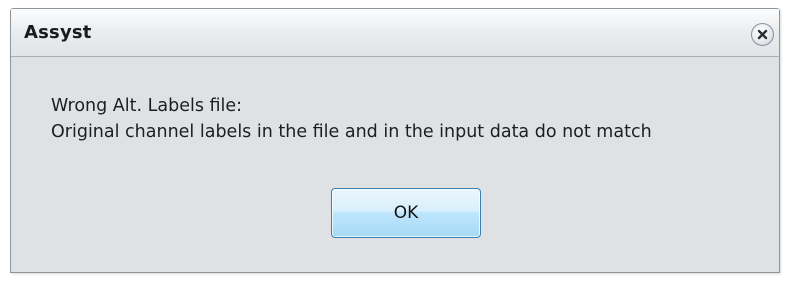 The height and width of the screenshot is (284, 790). Describe the element at coordinates (58, 32) in the screenshot. I see `dialog-title: Assyst` at that location.